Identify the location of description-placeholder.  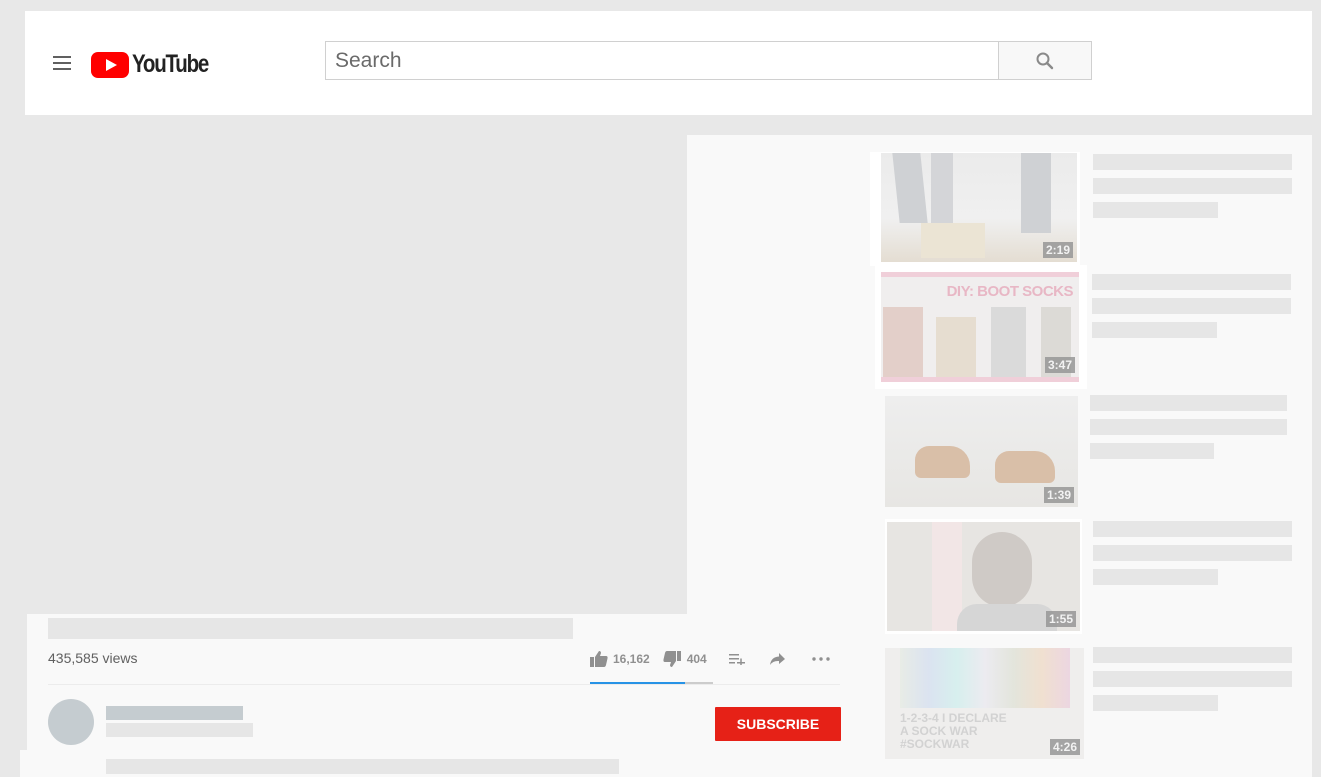
(362, 766).